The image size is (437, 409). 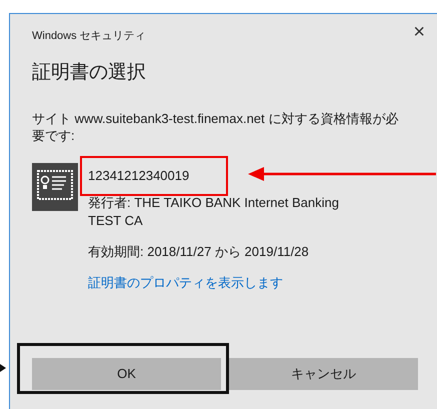 What do you see at coordinates (139, 175) in the screenshot?
I see `certificate-name: 12341212340019` at bounding box center [139, 175].